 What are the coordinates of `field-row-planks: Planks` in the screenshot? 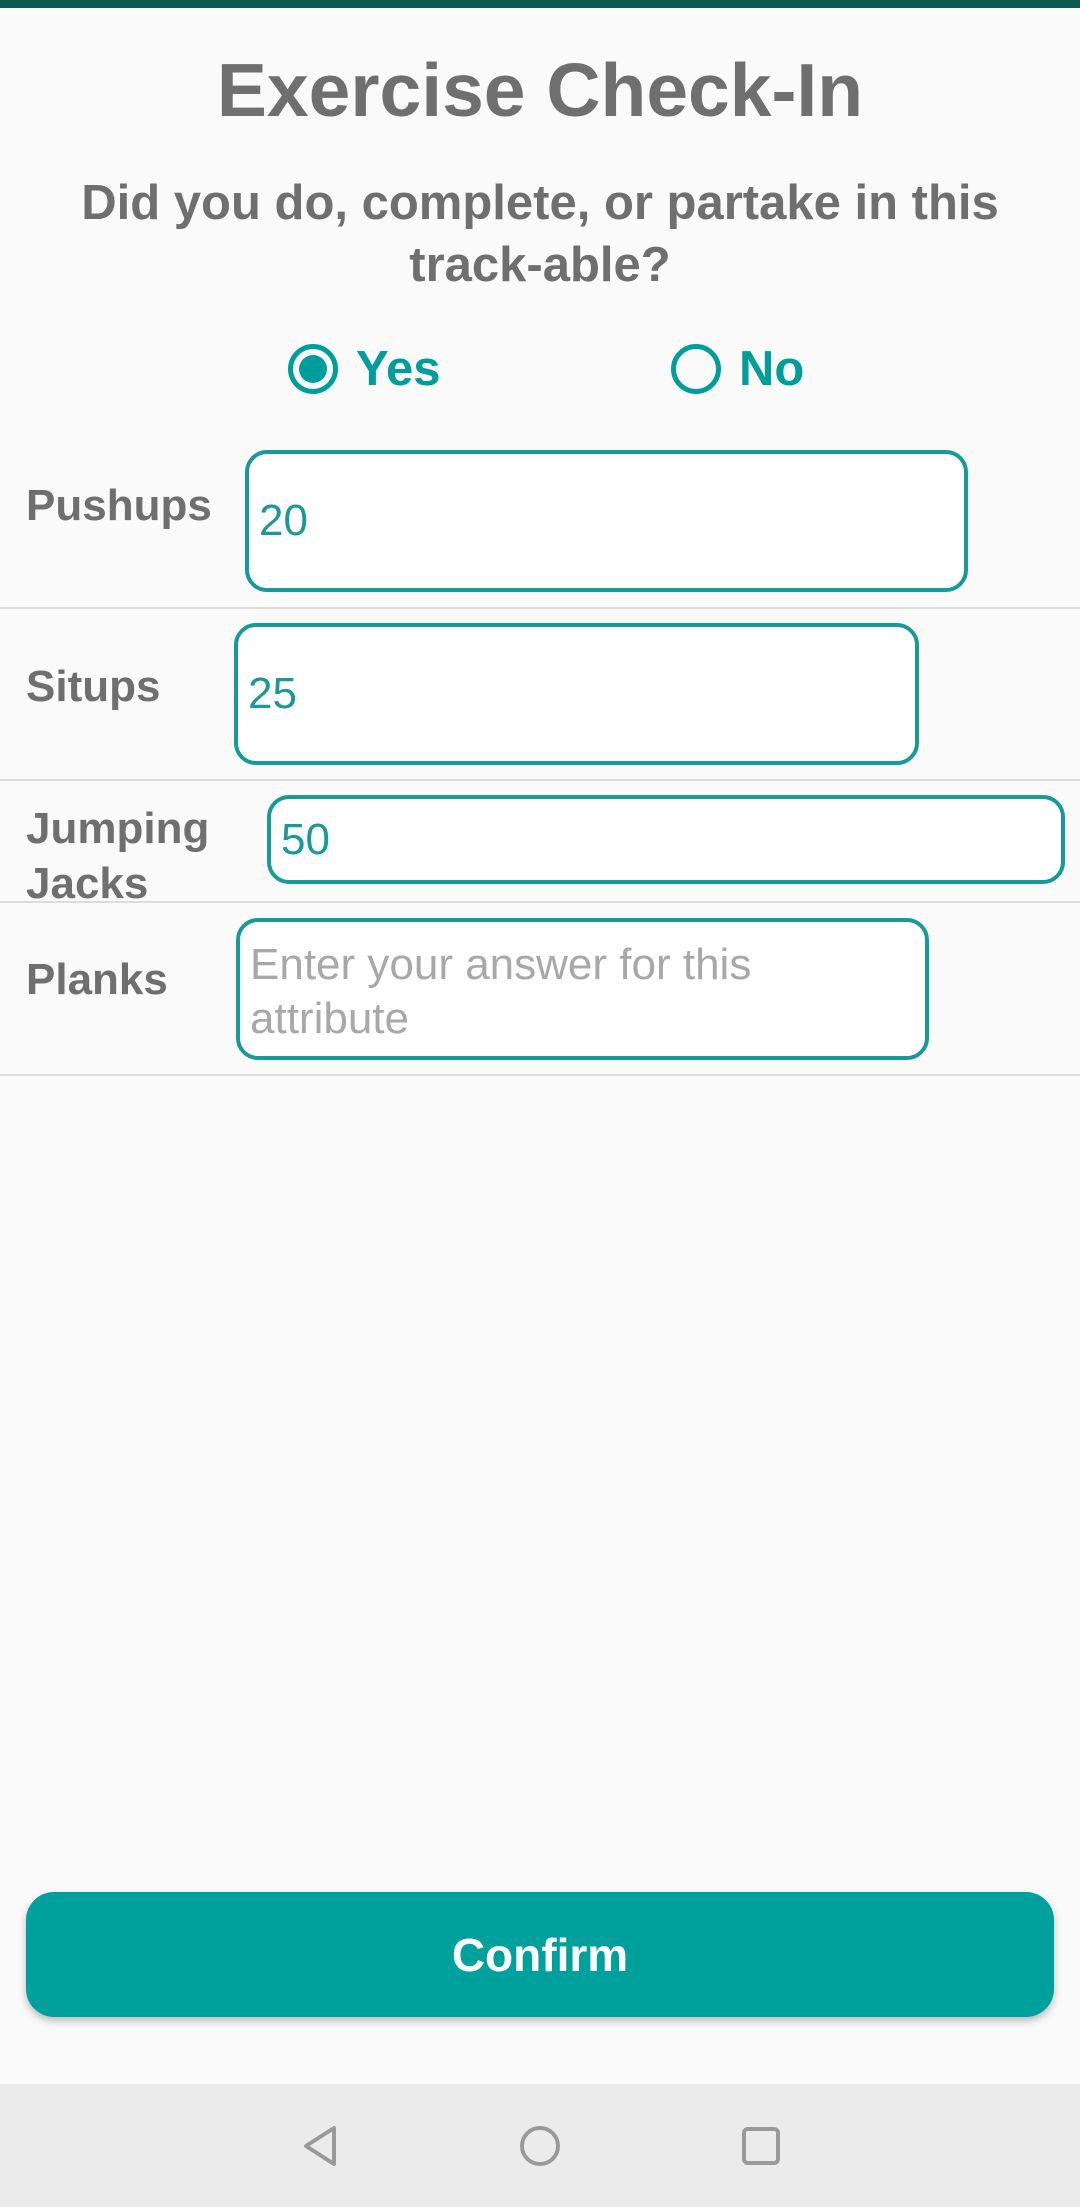 It's located at (540, 989).